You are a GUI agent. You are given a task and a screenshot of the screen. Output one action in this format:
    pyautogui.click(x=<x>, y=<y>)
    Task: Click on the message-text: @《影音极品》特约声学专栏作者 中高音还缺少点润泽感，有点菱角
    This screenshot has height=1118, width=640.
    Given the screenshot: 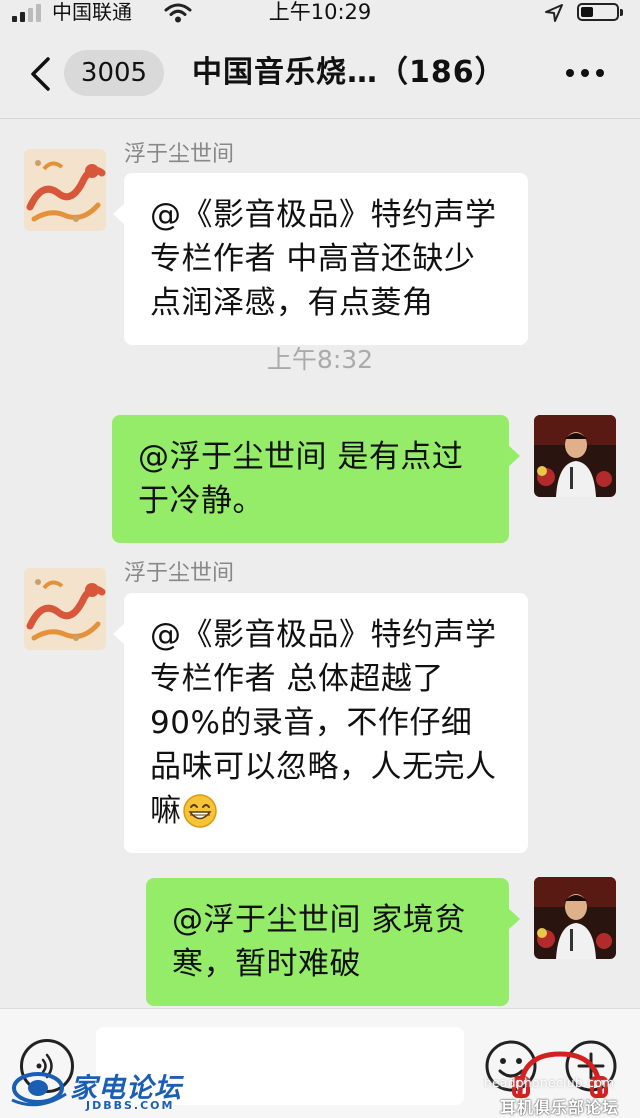 What is the action you would take?
    pyautogui.click(x=323, y=259)
    